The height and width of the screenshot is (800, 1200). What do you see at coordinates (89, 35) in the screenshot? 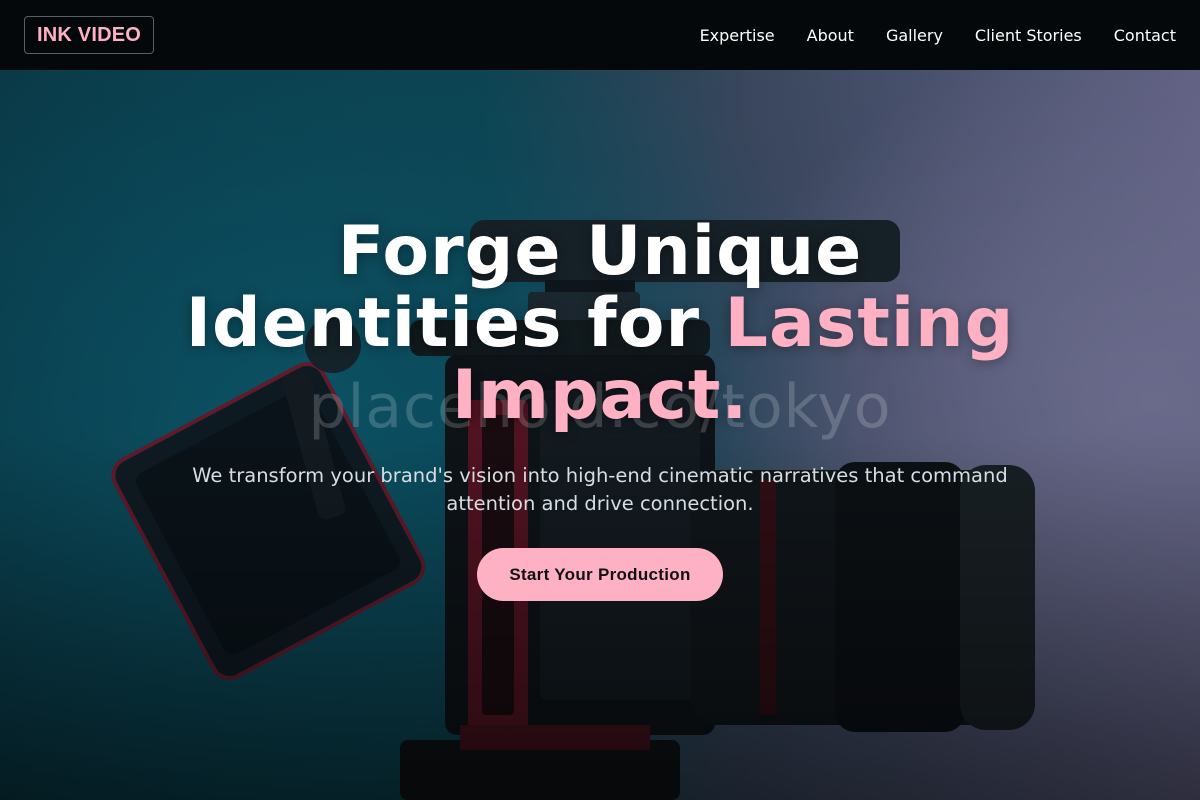
I see `brand-logo: INK VIDEO` at bounding box center [89, 35].